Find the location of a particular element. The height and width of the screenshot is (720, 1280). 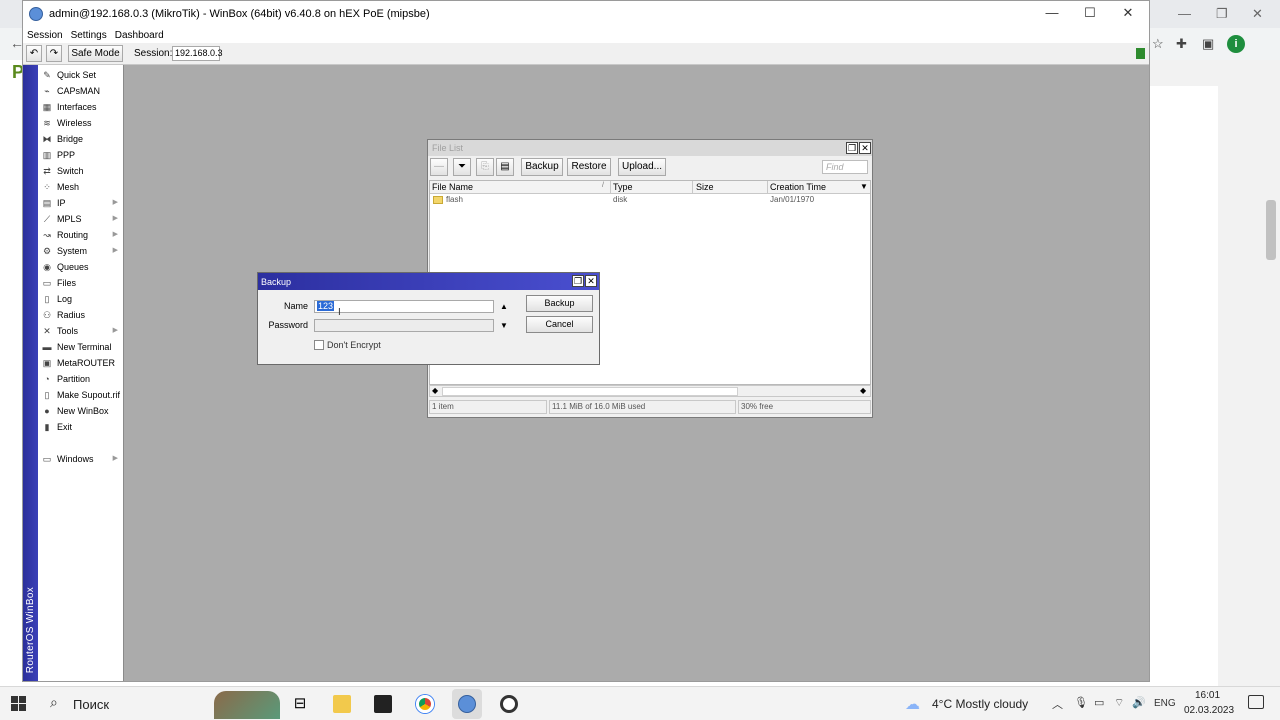

name-field: 123 is located at coordinates (404, 306).